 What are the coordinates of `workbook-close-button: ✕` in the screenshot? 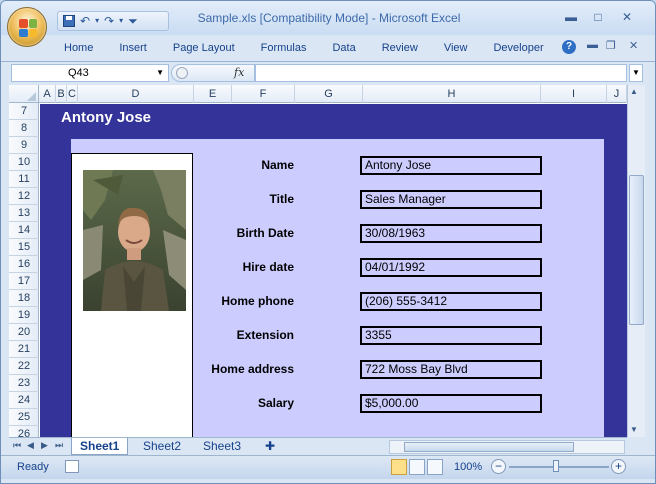 It's located at (633, 45).